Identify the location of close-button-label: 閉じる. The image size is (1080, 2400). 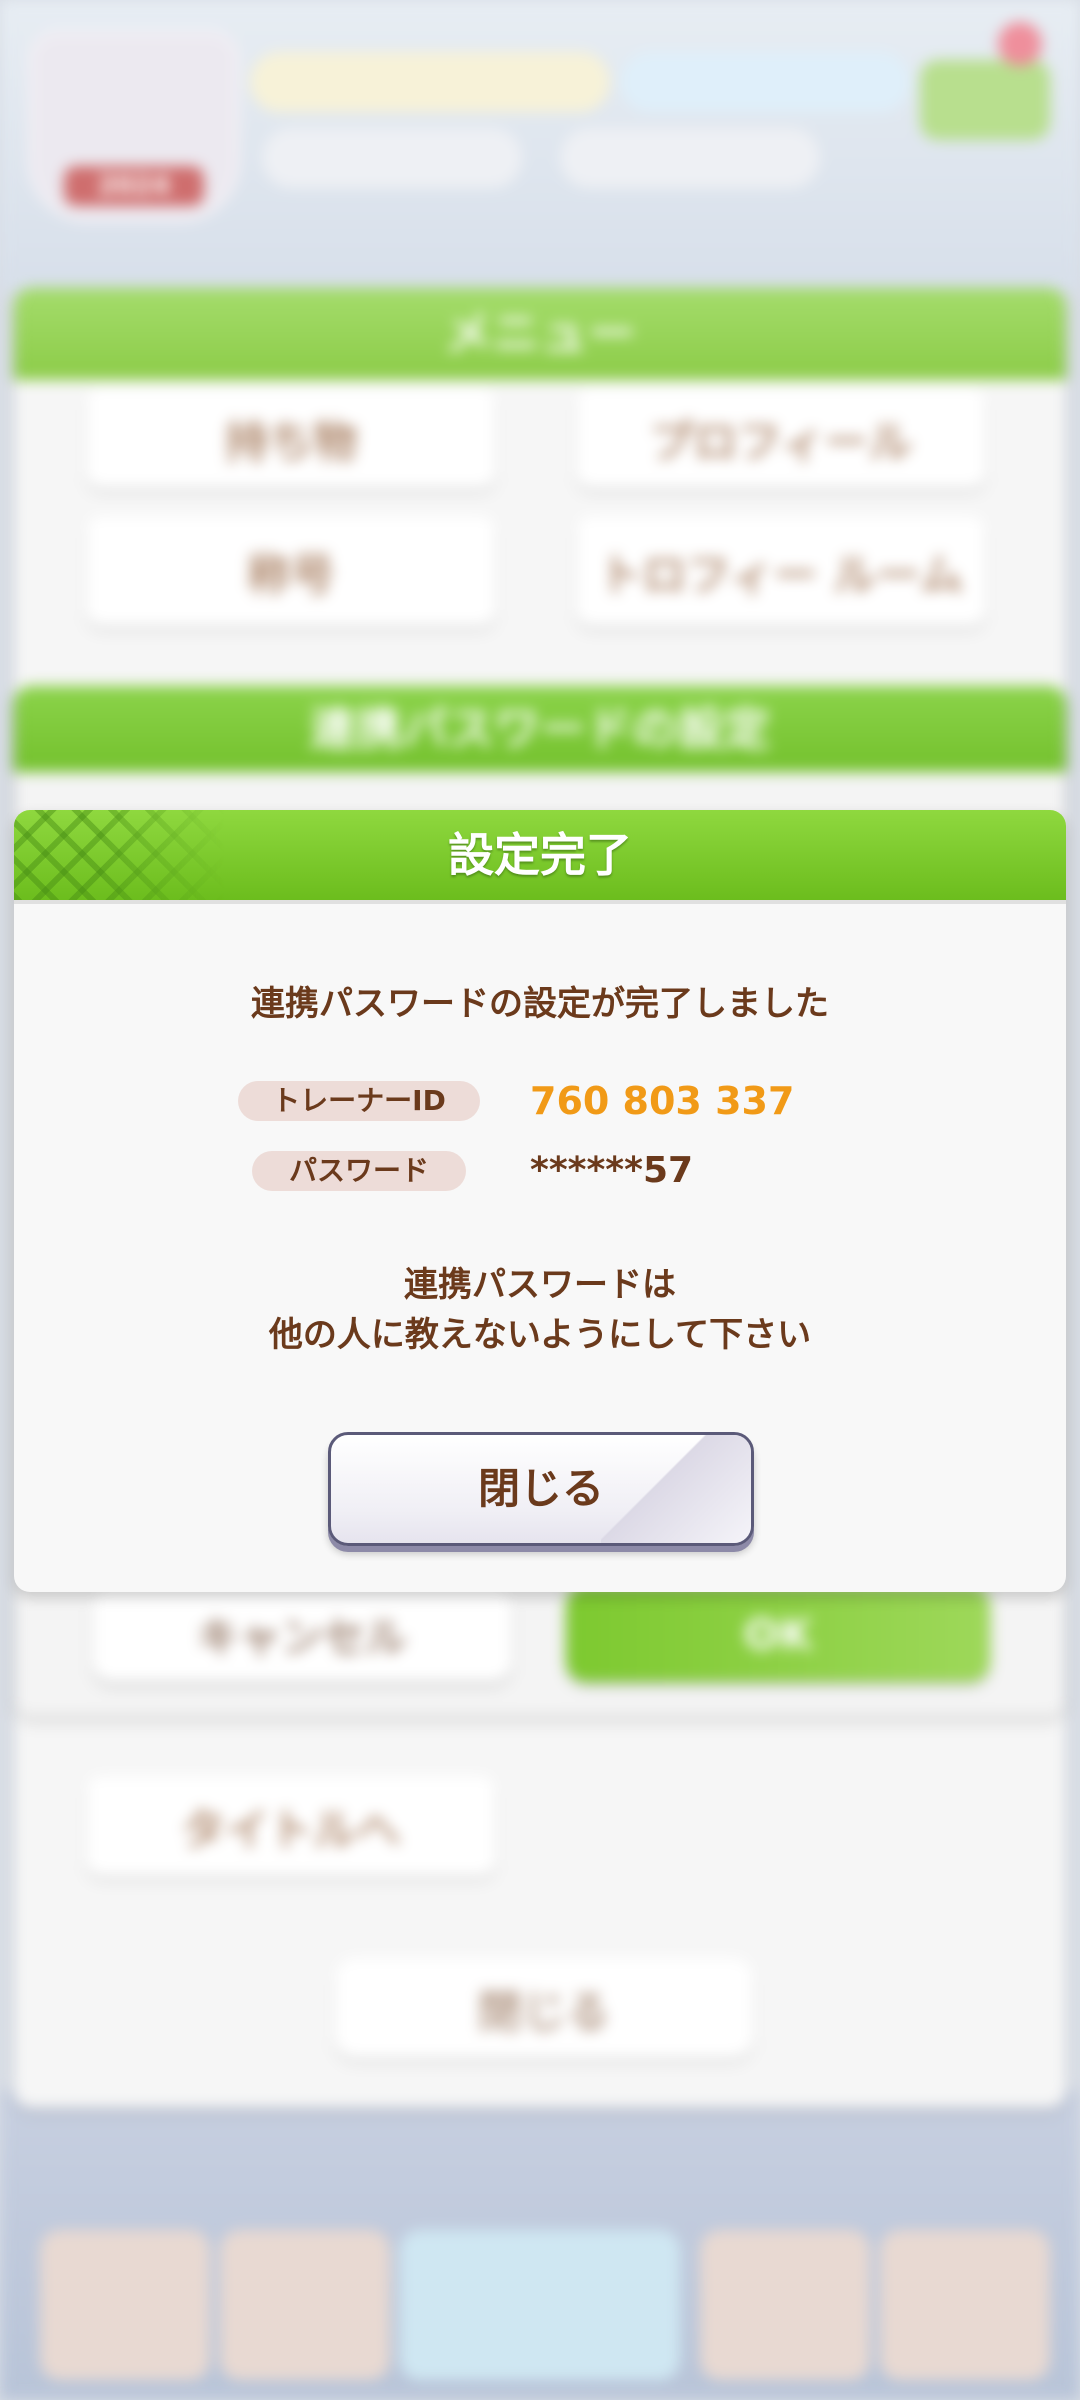
(540, 1488).